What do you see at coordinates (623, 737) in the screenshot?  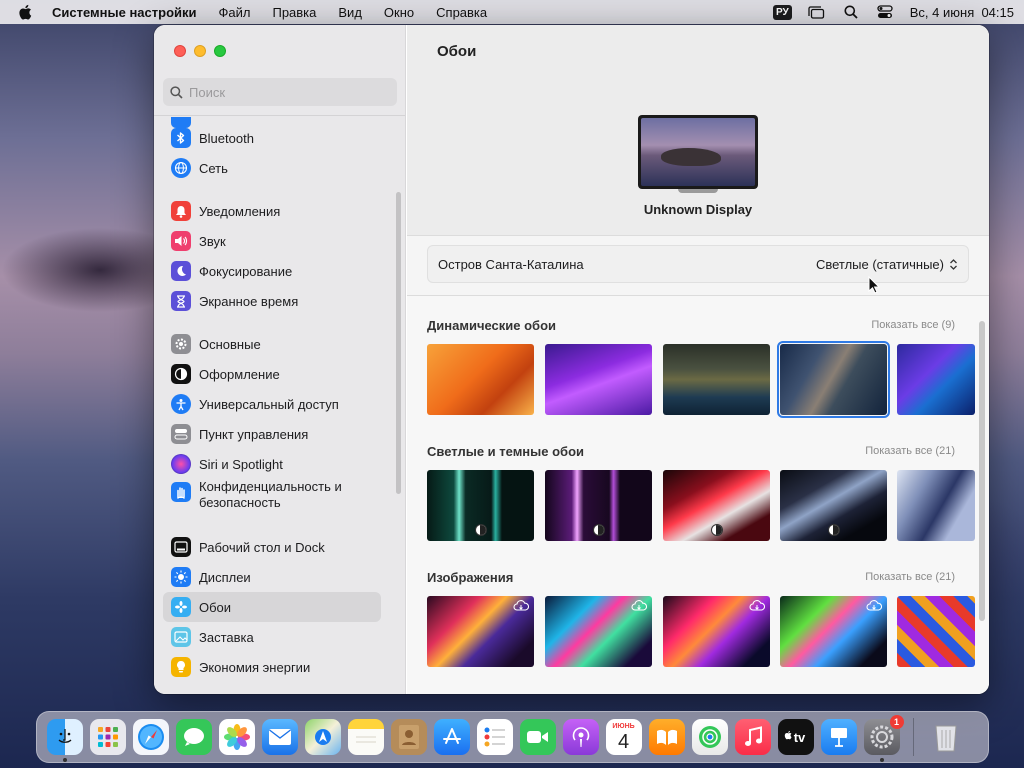 I see `calendar-icon: ИЮНЬ 4` at bounding box center [623, 737].